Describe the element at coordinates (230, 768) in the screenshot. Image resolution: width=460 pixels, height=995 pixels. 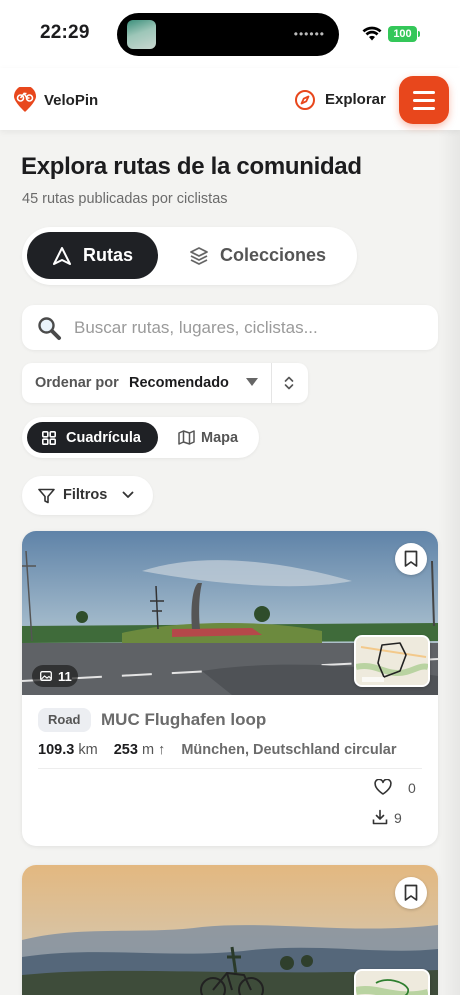
I see `card-divider` at that location.